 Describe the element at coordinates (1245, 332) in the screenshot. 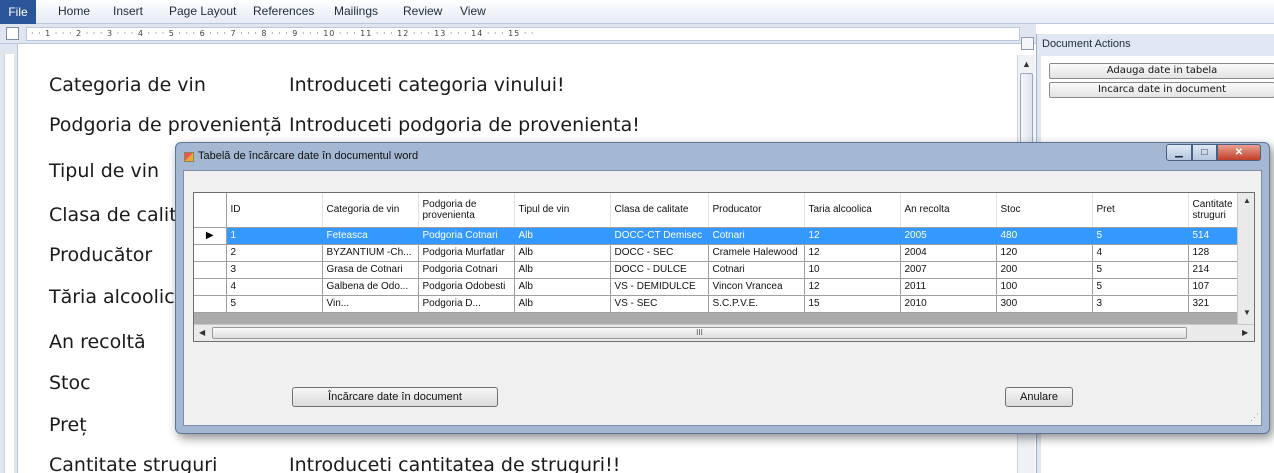

I see `scroll-right-arrow-icon: ▶` at that location.